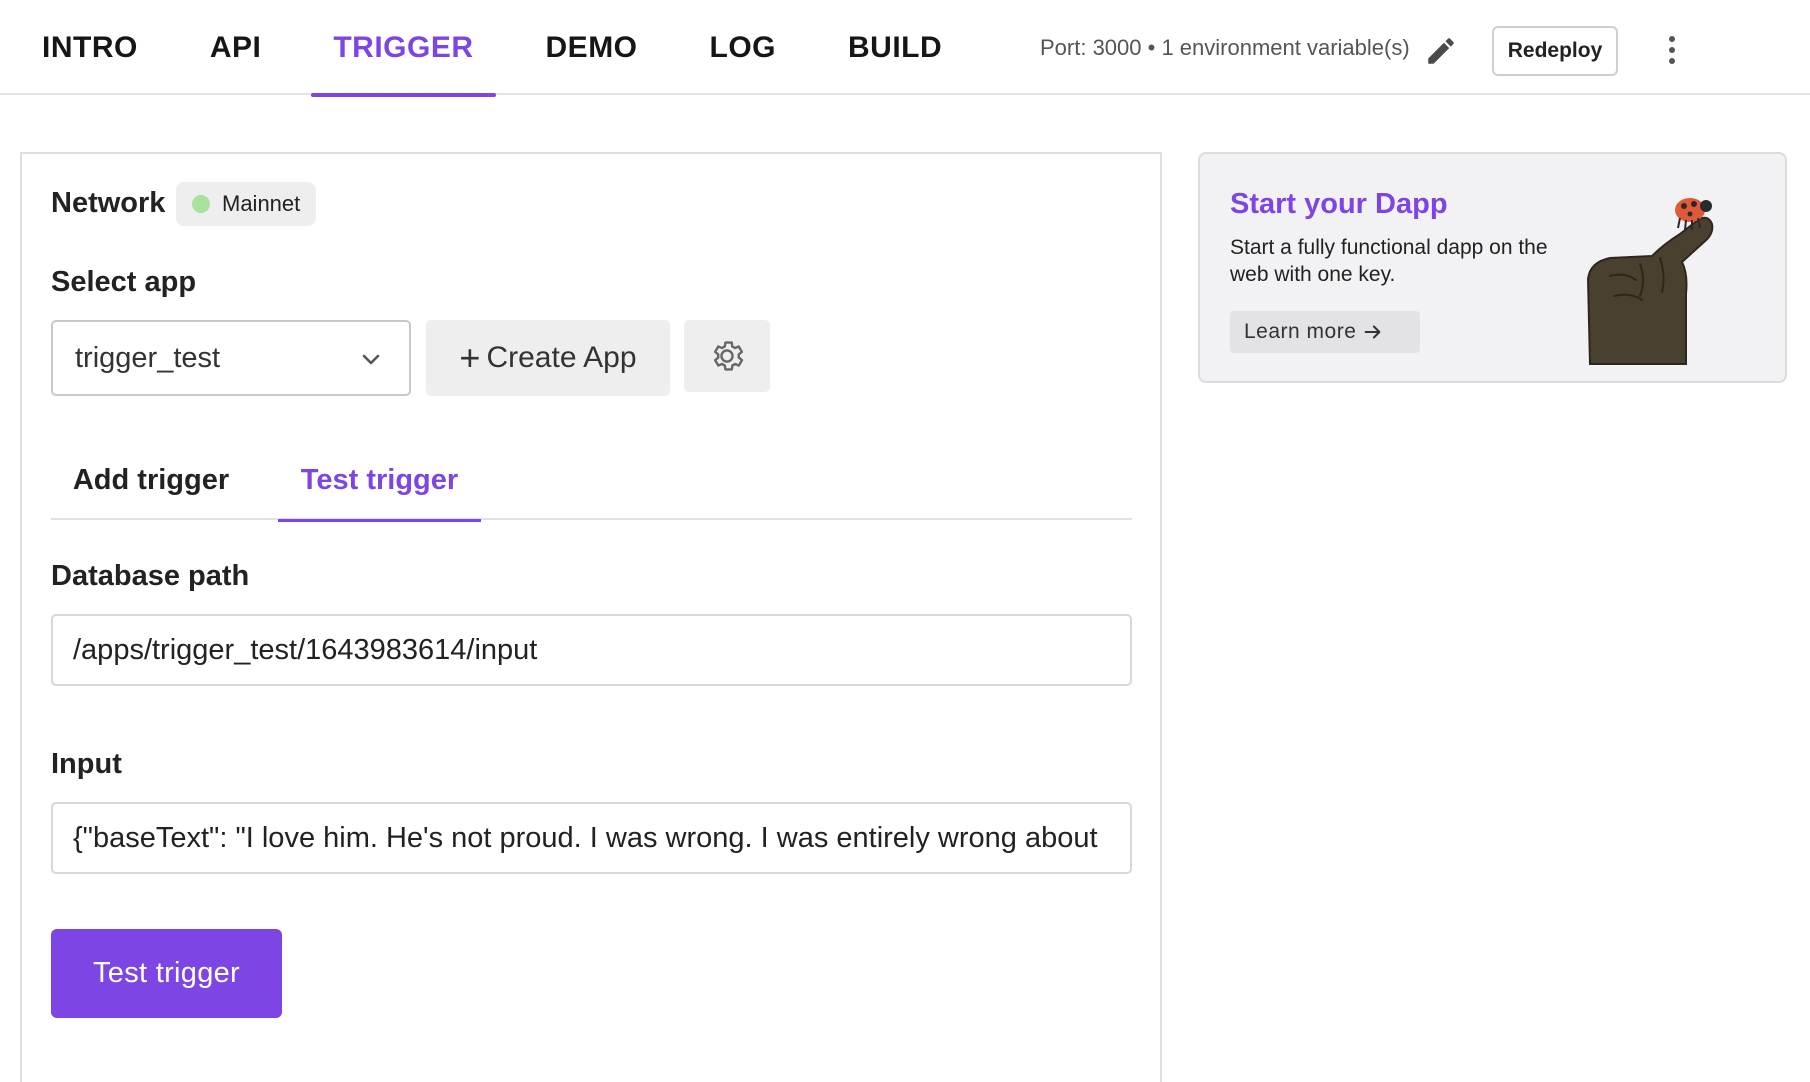 This screenshot has height=1082, width=1810. I want to click on create-app-button: + Create App, so click(548, 358).